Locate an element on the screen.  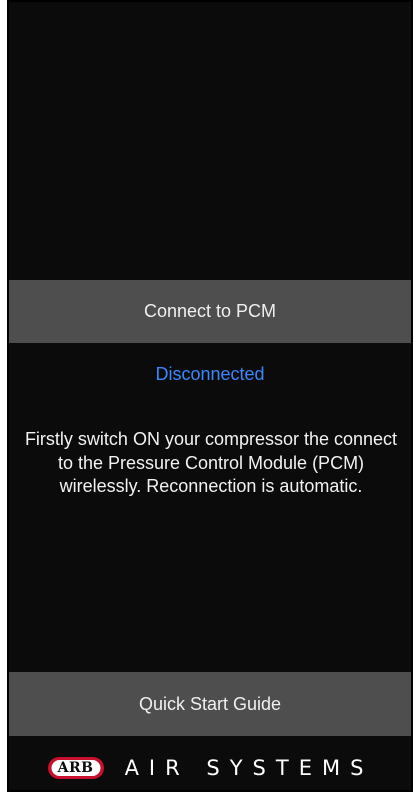
quick-start-guide-label: Quick Start Guide is located at coordinates (210, 703).